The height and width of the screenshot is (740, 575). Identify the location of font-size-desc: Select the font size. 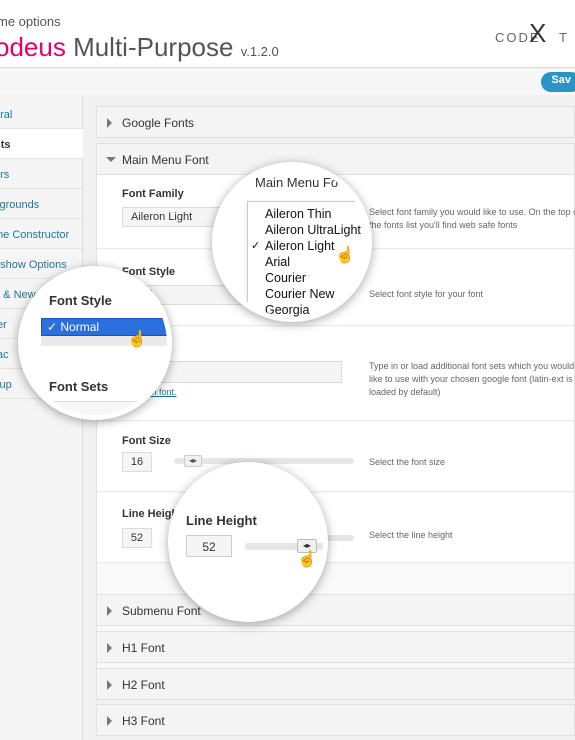
(407, 462).